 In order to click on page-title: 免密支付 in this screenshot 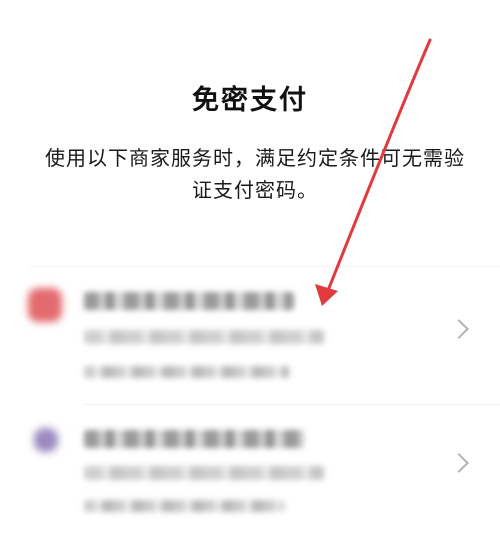, I will do `click(250, 100)`.